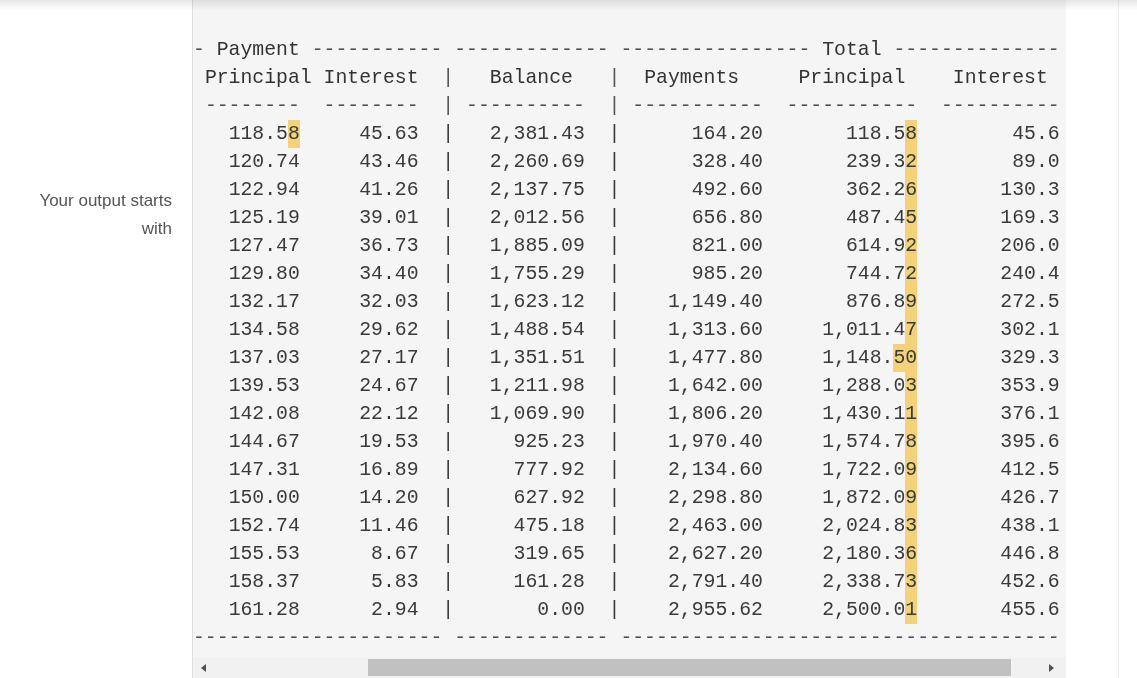 The image size is (1137, 678). What do you see at coordinates (882, 274) in the screenshot?
I see `table-cell: 744.72` at bounding box center [882, 274].